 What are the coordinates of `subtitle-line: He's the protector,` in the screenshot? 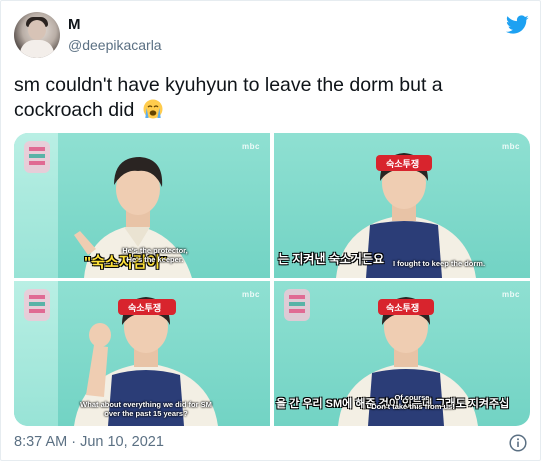 It's located at (155, 250).